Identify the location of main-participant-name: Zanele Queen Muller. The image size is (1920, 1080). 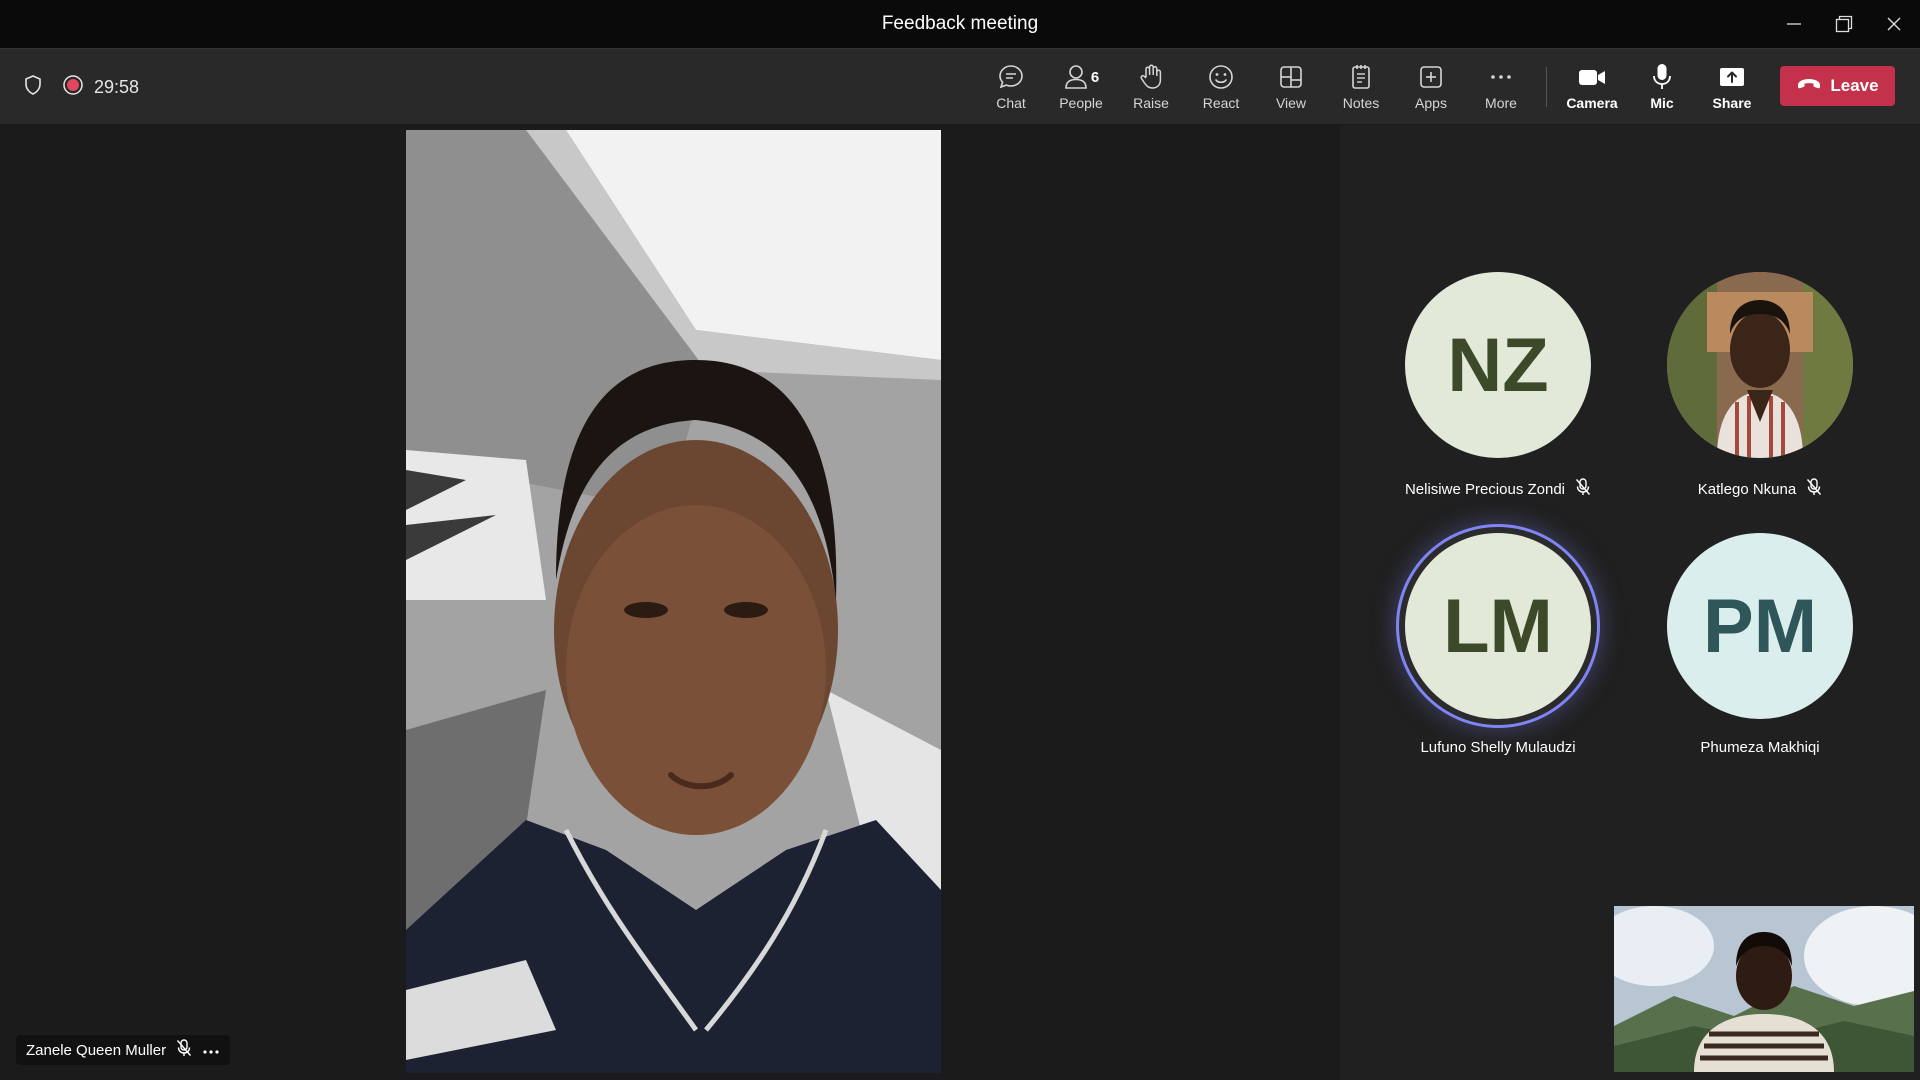
(96, 1050).